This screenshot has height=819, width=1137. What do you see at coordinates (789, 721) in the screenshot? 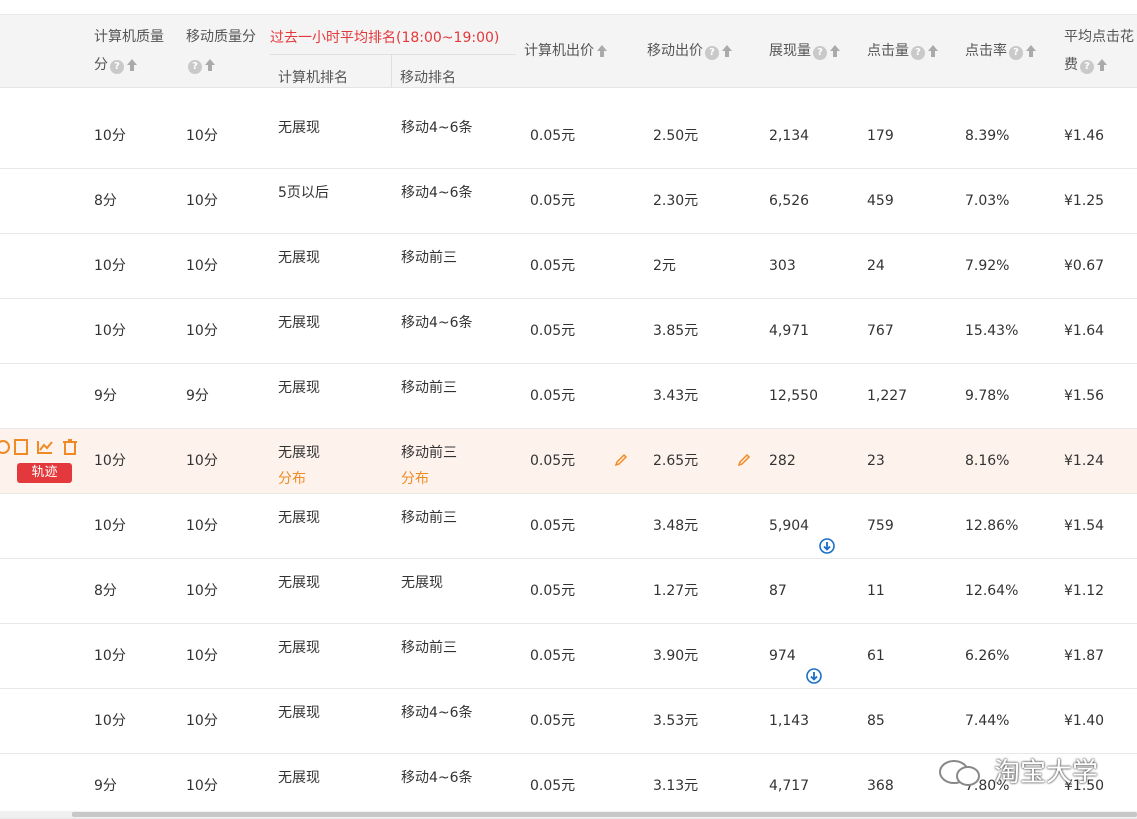
I see `cell-impressions: 1,143` at bounding box center [789, 721].